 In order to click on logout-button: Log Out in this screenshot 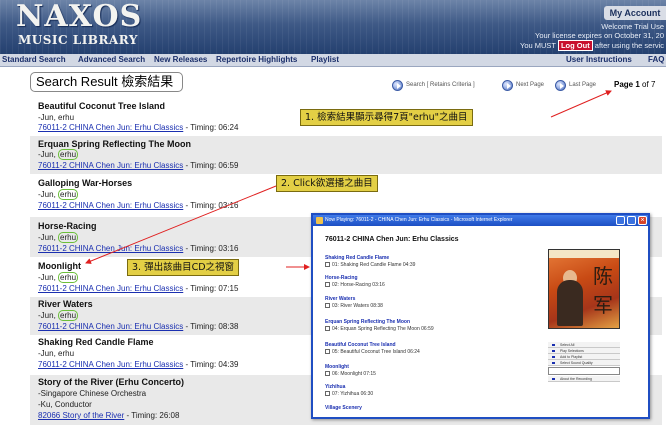, I will do `click(575, 45)`.